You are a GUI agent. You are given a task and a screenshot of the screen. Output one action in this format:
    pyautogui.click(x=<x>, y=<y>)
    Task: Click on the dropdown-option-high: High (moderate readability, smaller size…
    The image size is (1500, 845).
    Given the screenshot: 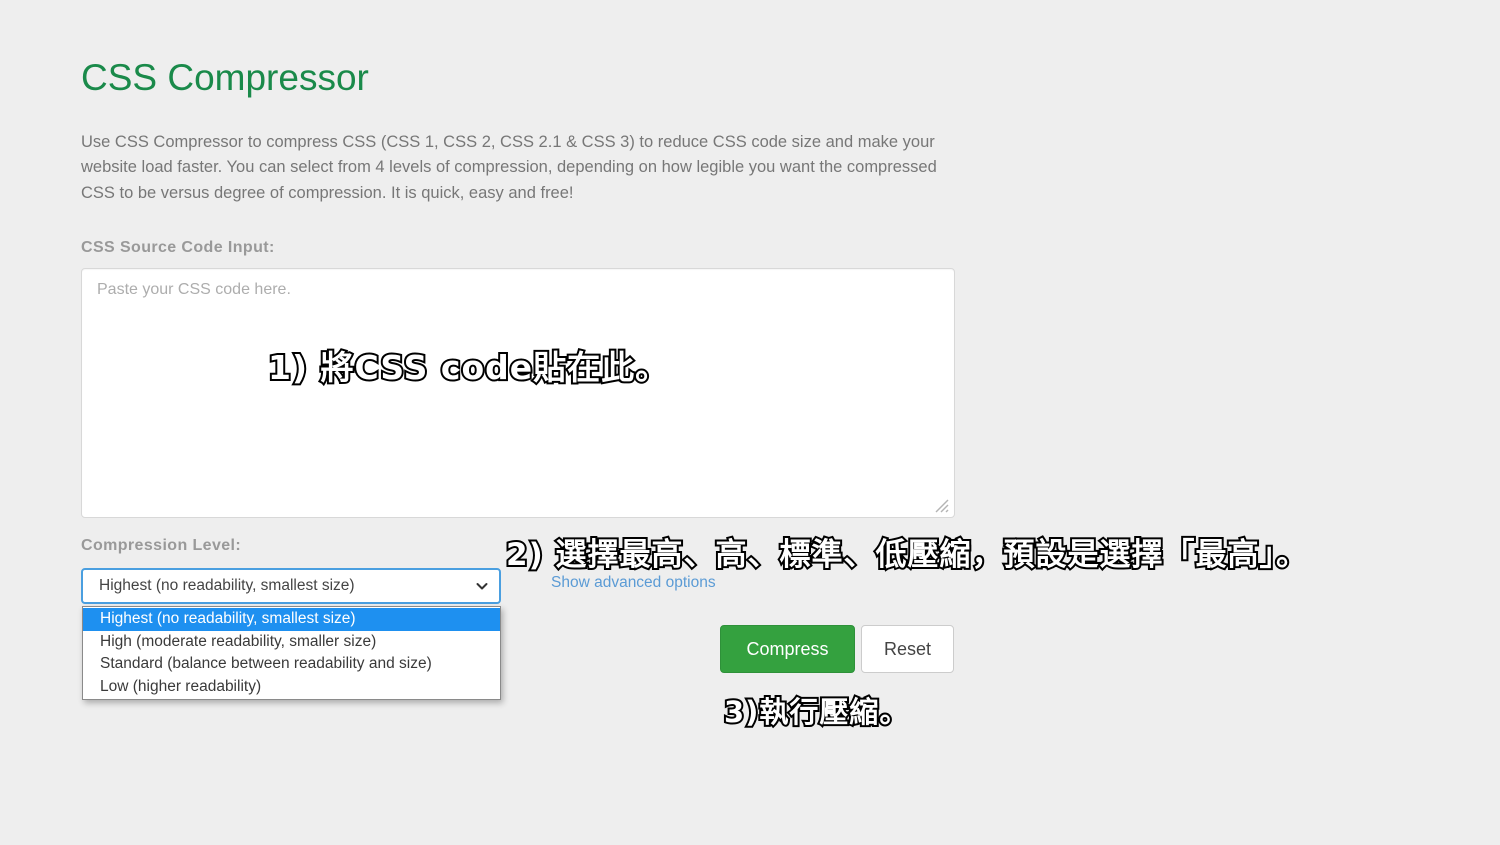 What is the action you would take?
    pyautogui.click(x=291, y=642)
    